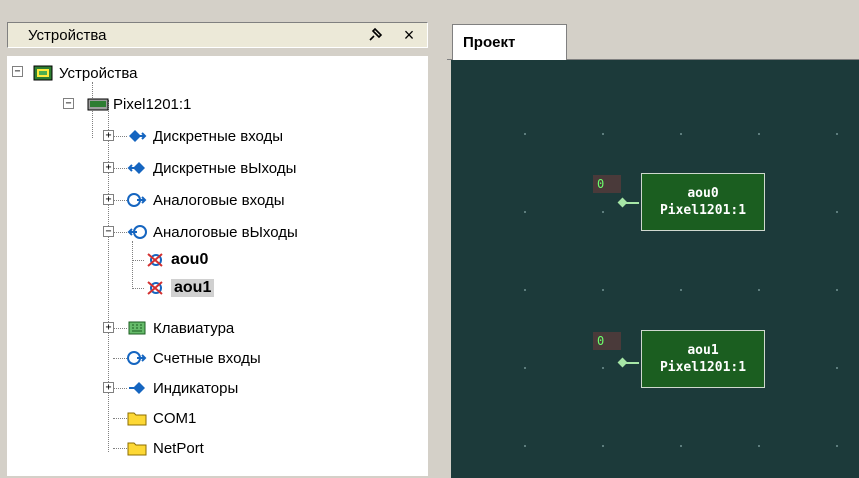 Image resolution: width=859 pixels, height=478 pixels. I want to click on block-value-aou1: 0, so click(607, 341).